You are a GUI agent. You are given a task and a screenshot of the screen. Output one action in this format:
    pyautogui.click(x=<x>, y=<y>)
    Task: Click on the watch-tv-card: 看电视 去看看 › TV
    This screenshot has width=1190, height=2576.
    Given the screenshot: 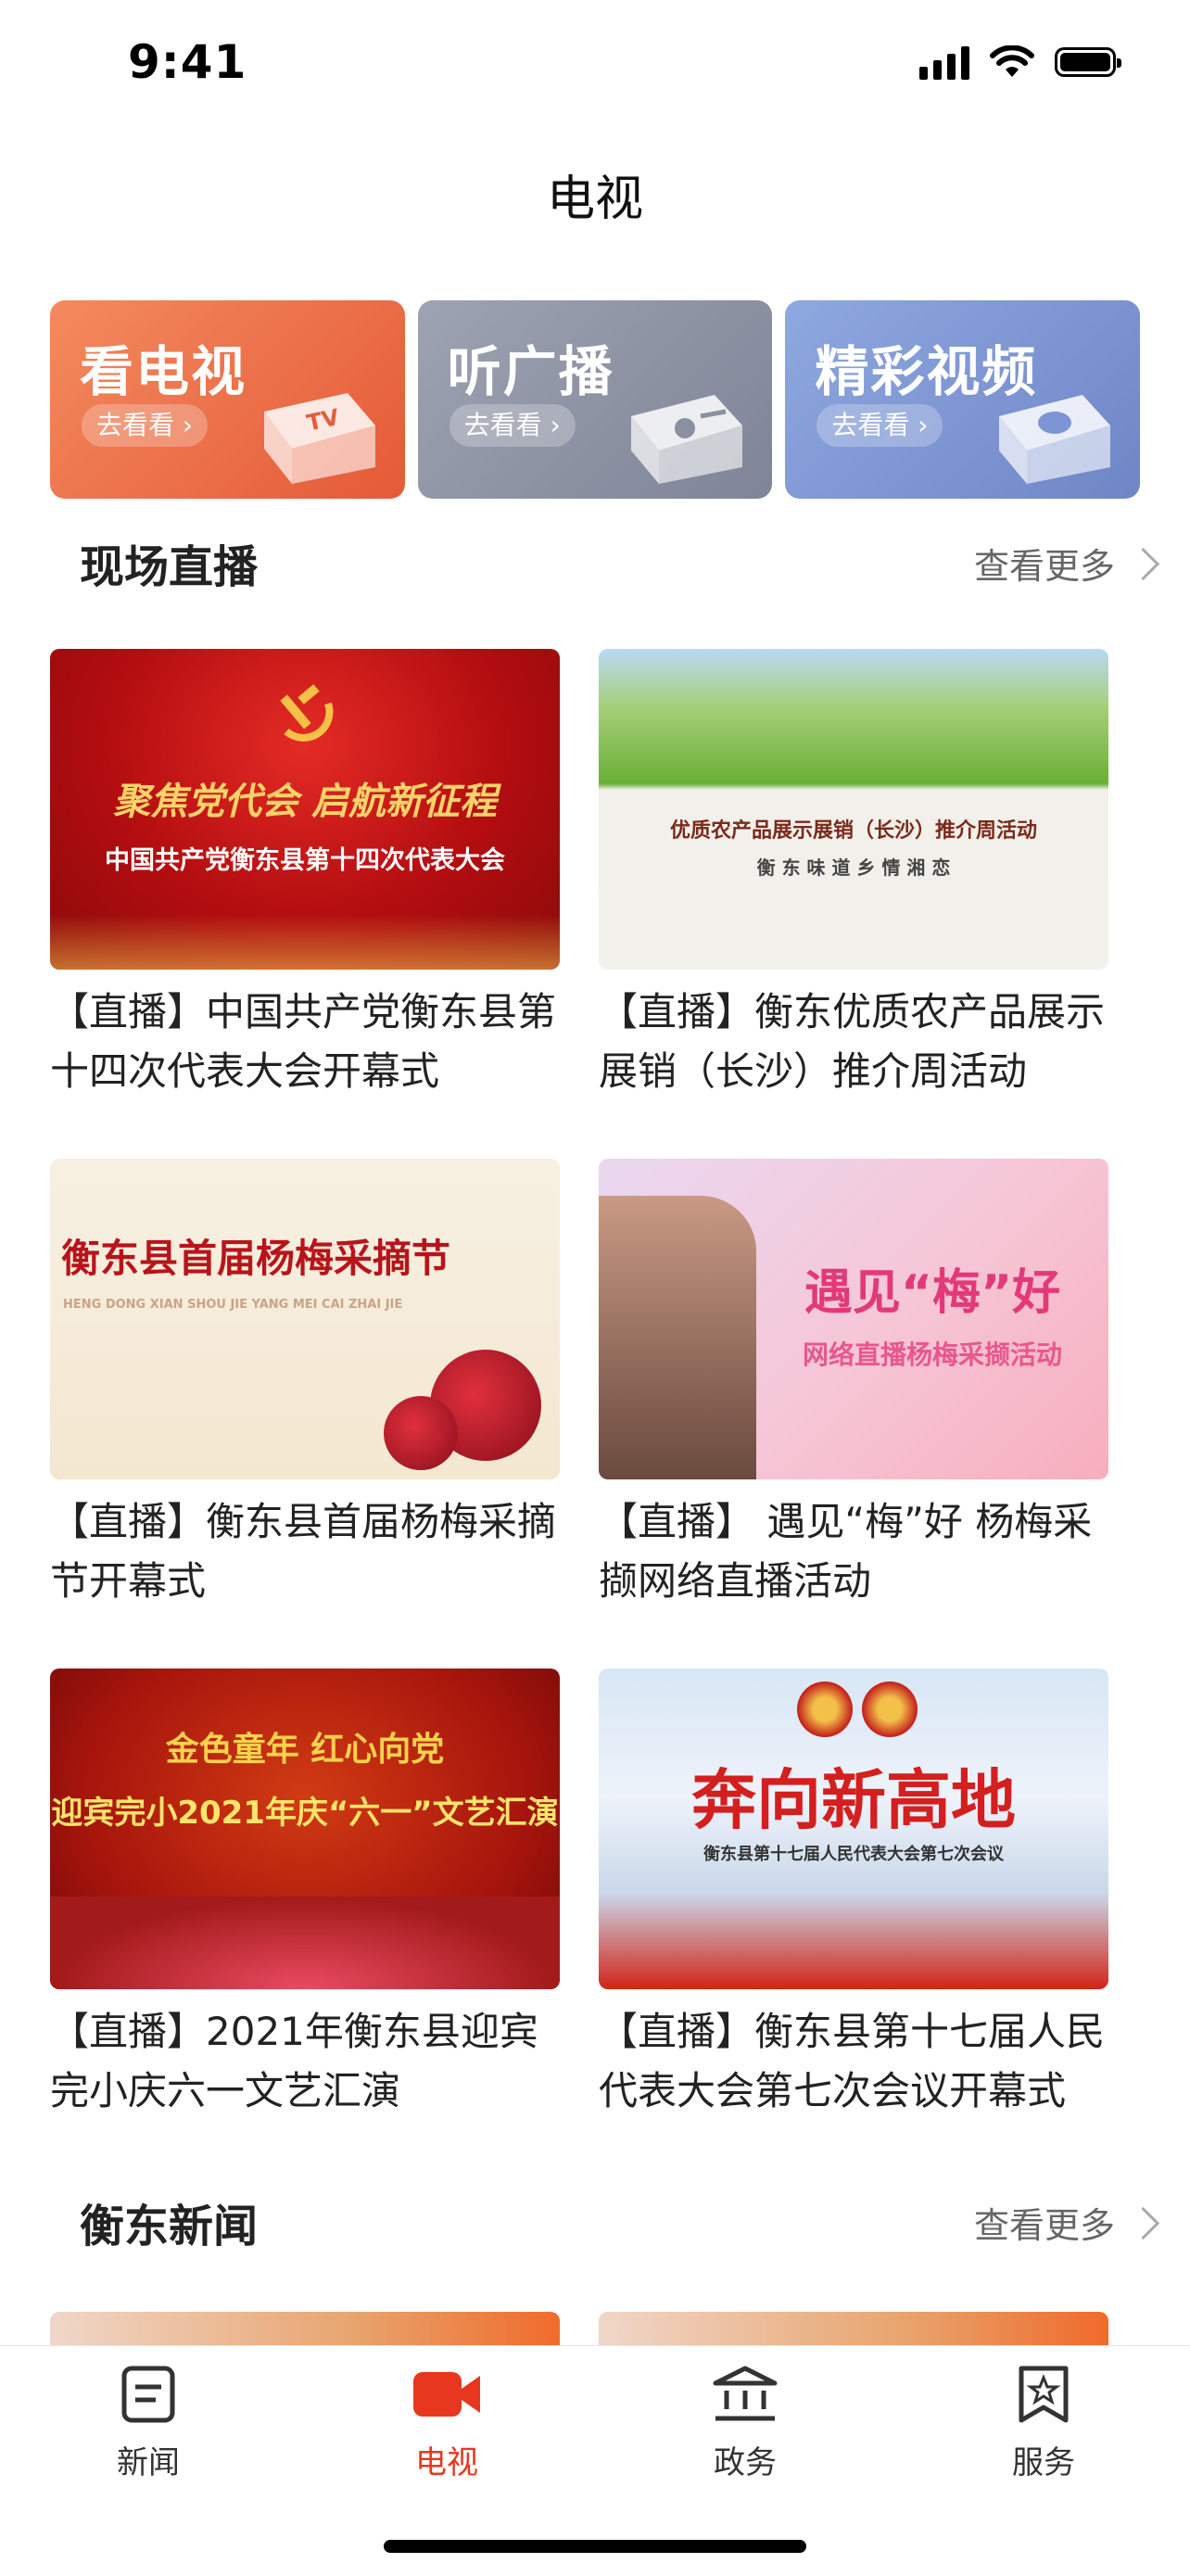 What is the action you would take?
    pyautogui.click(x=227, y=399)
    